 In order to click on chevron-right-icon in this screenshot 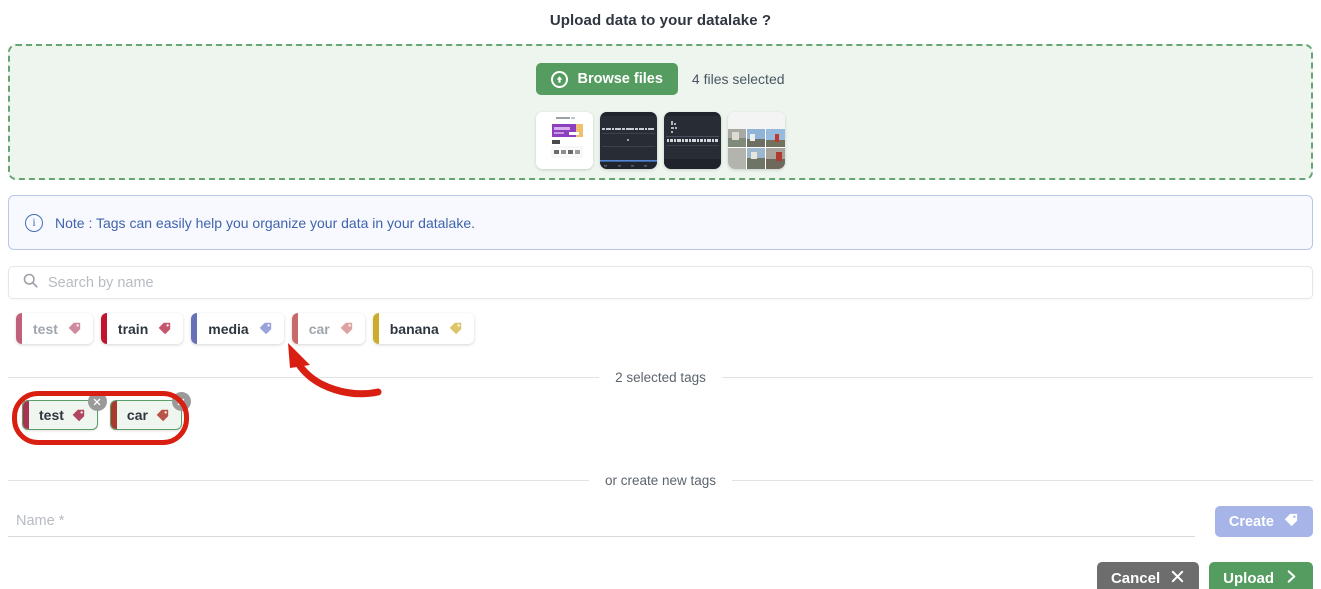, I will do `click(1291, 578)`.